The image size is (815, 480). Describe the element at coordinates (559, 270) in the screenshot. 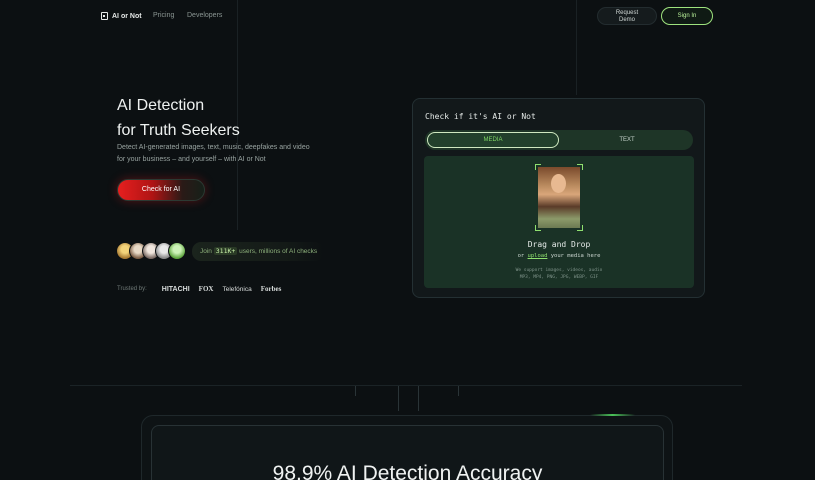

I see `supported-types: We support images, videos, audio` at that location.